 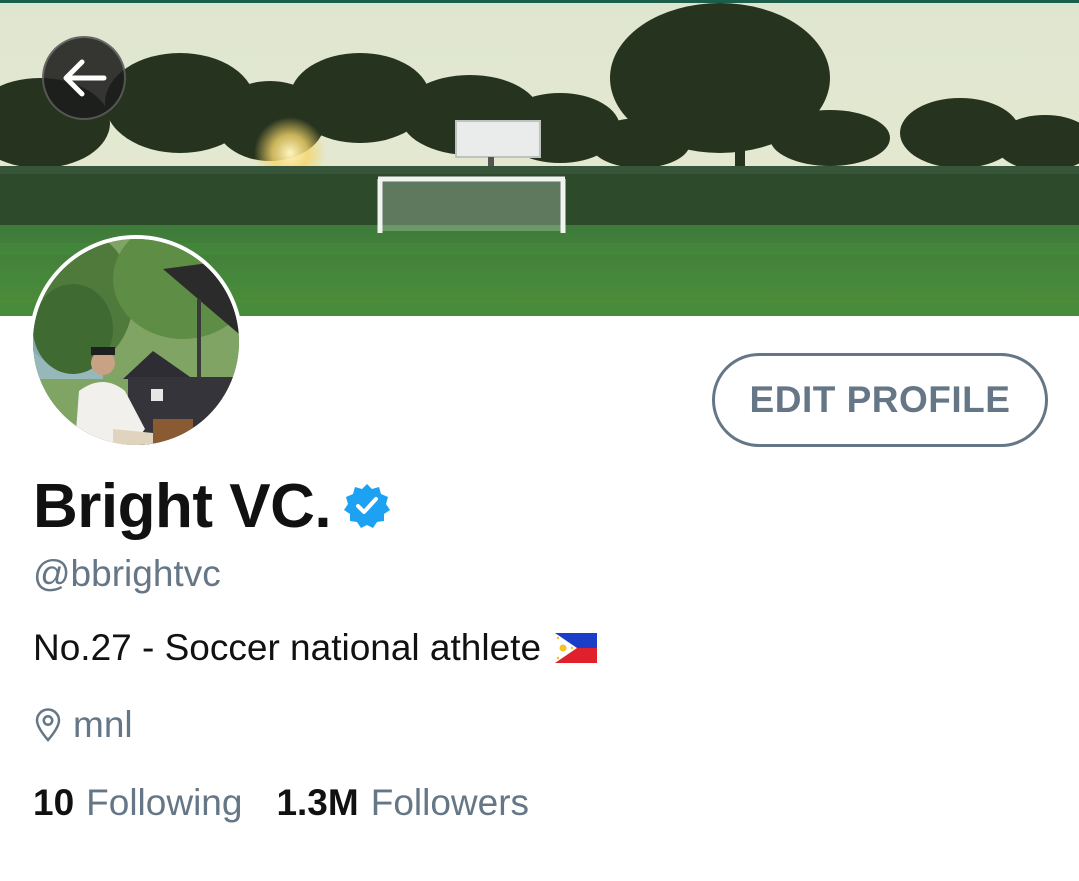 I want to click on followers-label: Followers, so click(x=450, y=802).